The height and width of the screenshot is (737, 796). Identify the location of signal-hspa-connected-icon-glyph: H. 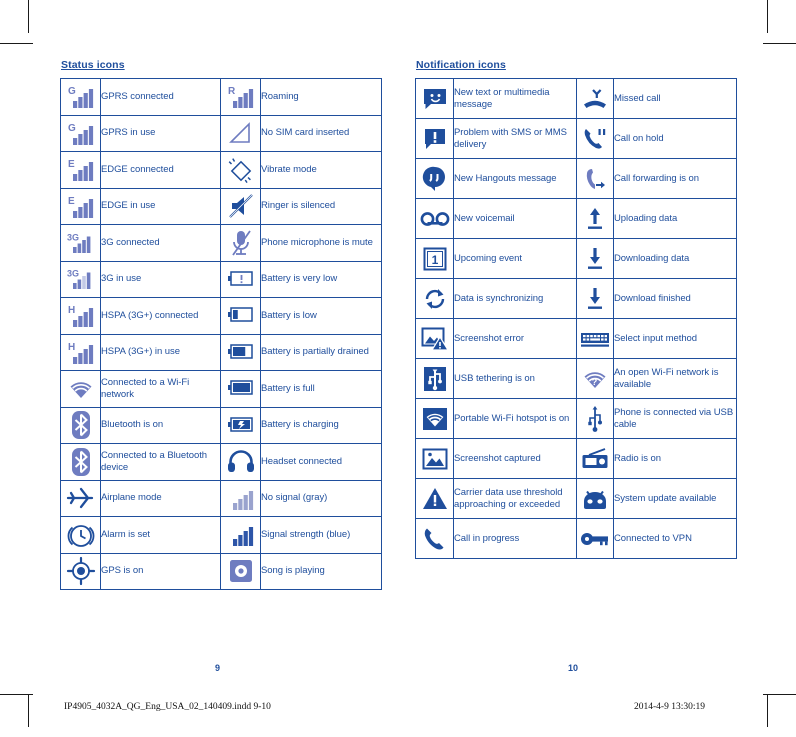
(80, 316).